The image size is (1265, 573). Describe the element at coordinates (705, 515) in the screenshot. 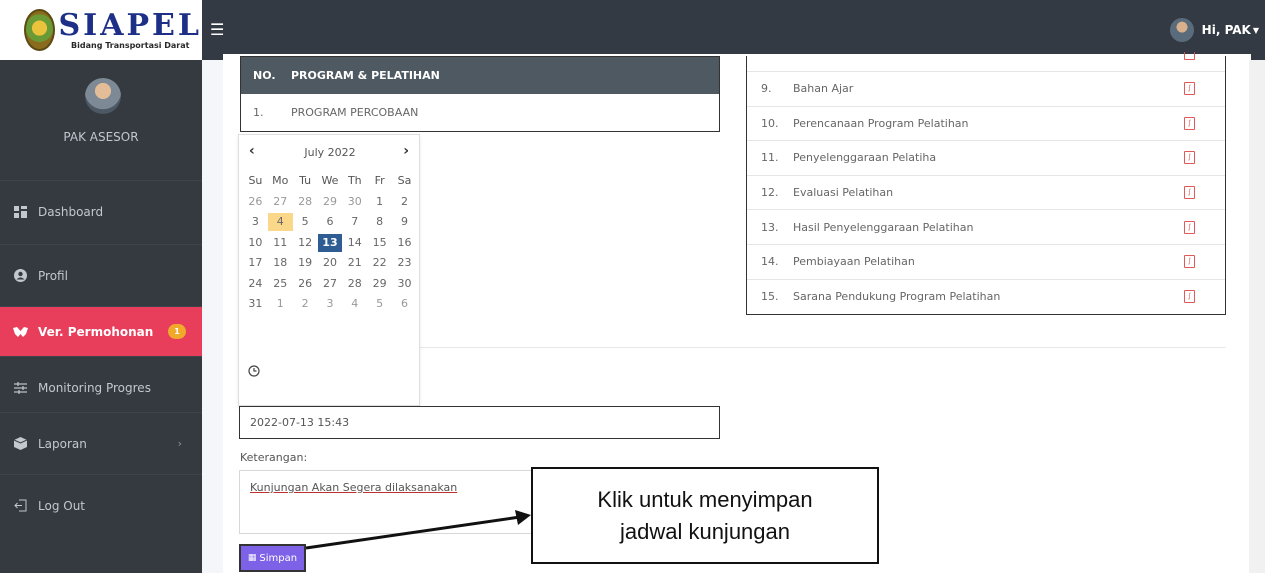

I see `annotation-callout: Klik untuk menyimpan jadwal kunjungan` at that location.